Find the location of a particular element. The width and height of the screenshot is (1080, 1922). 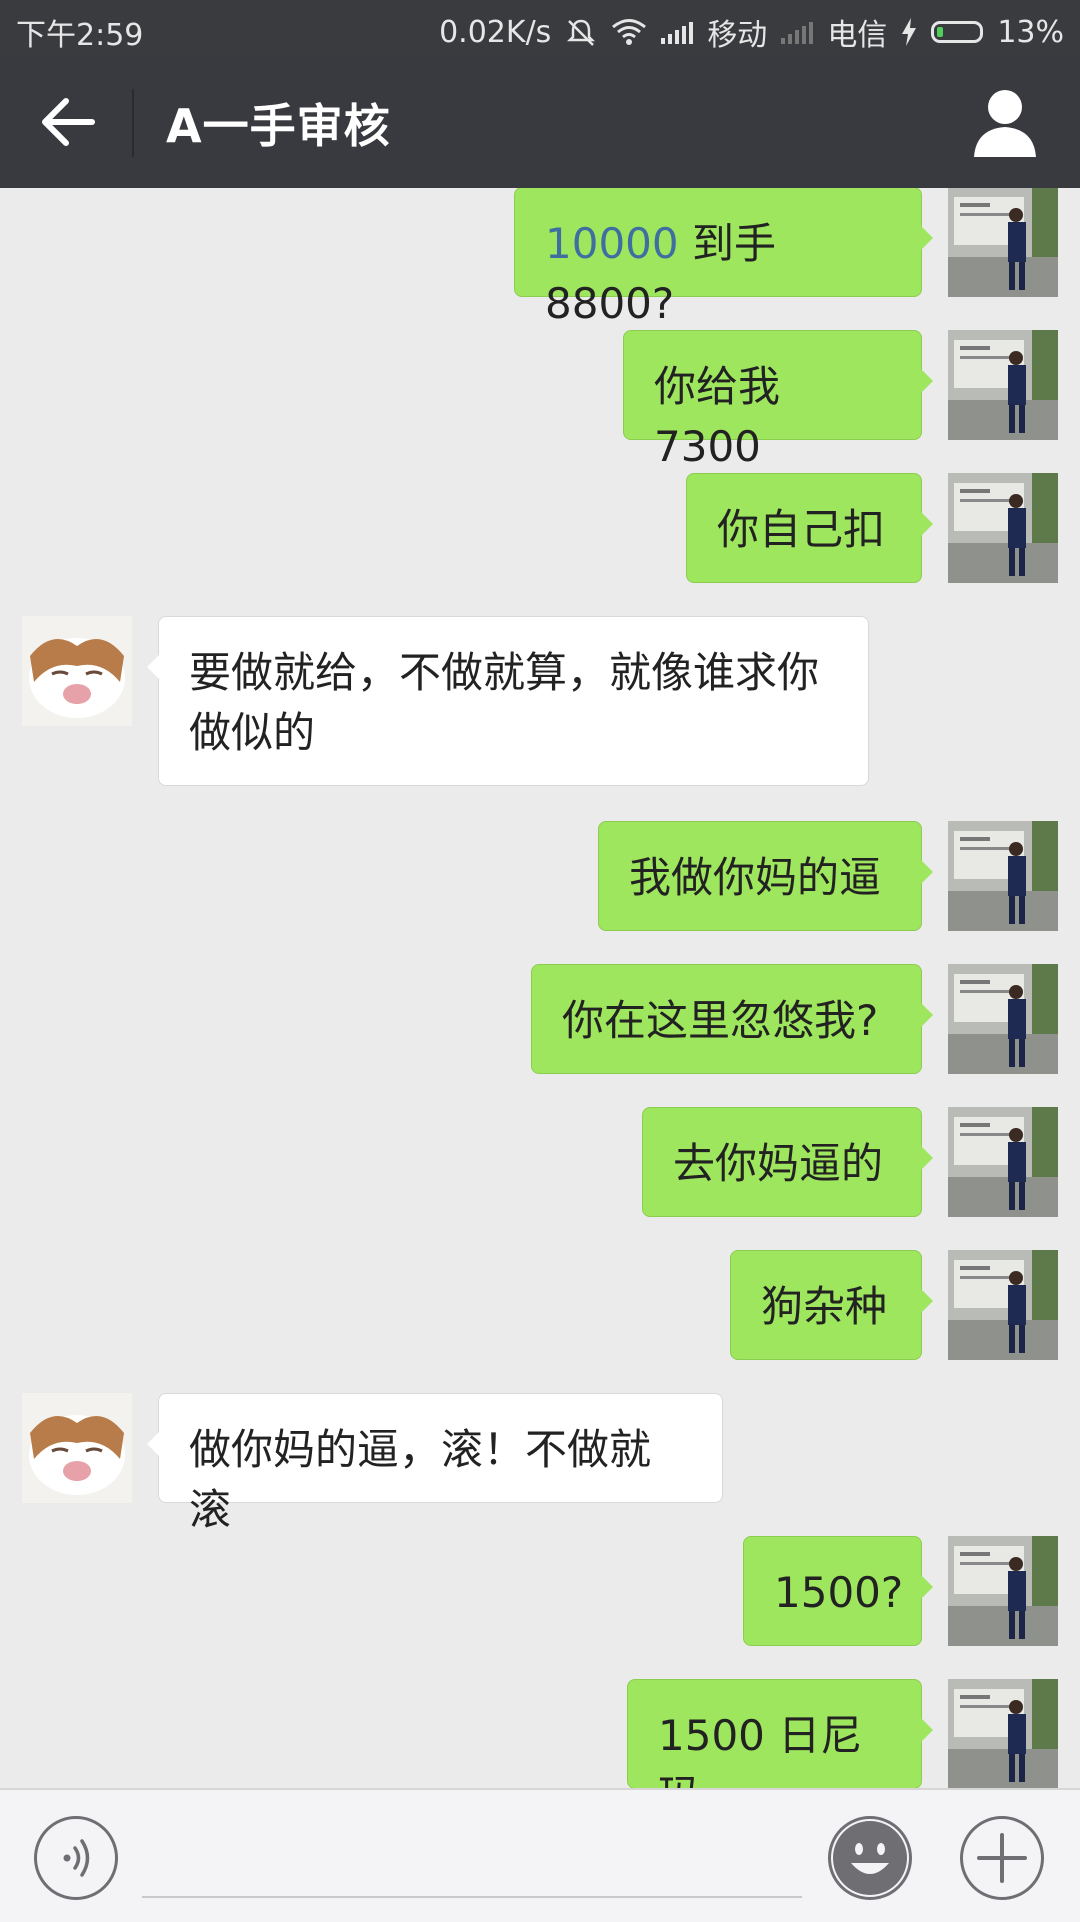

my-message-bubble: 我做你妈的逼 is located at coordinates (765, 876).